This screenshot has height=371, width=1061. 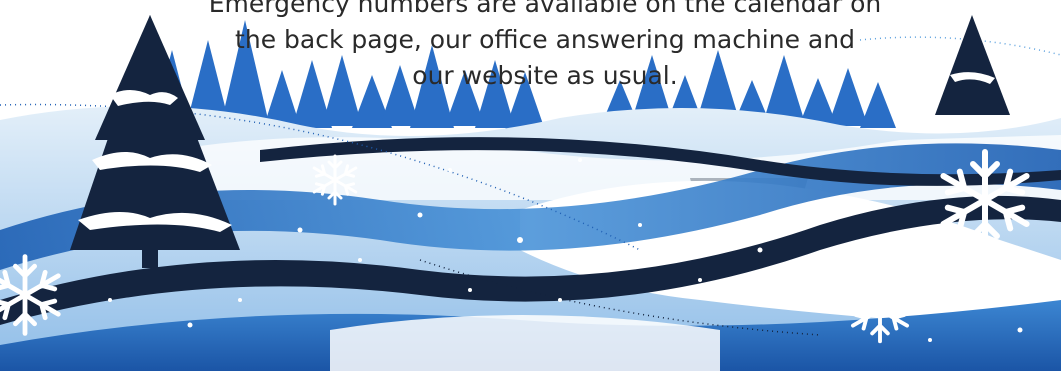 What do you see at coordinates (545, 75) in the screenshot?
I see `notice-line: our website as usual.` at bounding box center [545, 75].